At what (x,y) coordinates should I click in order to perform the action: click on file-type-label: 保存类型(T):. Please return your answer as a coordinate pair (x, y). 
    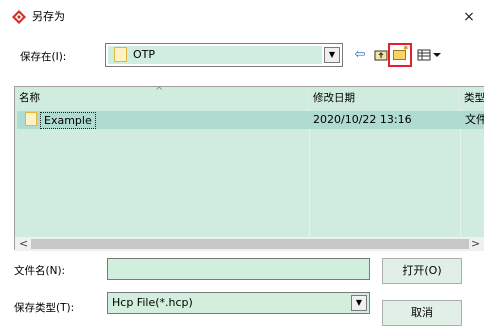
    Looking at the image, I should click on (44, 308).